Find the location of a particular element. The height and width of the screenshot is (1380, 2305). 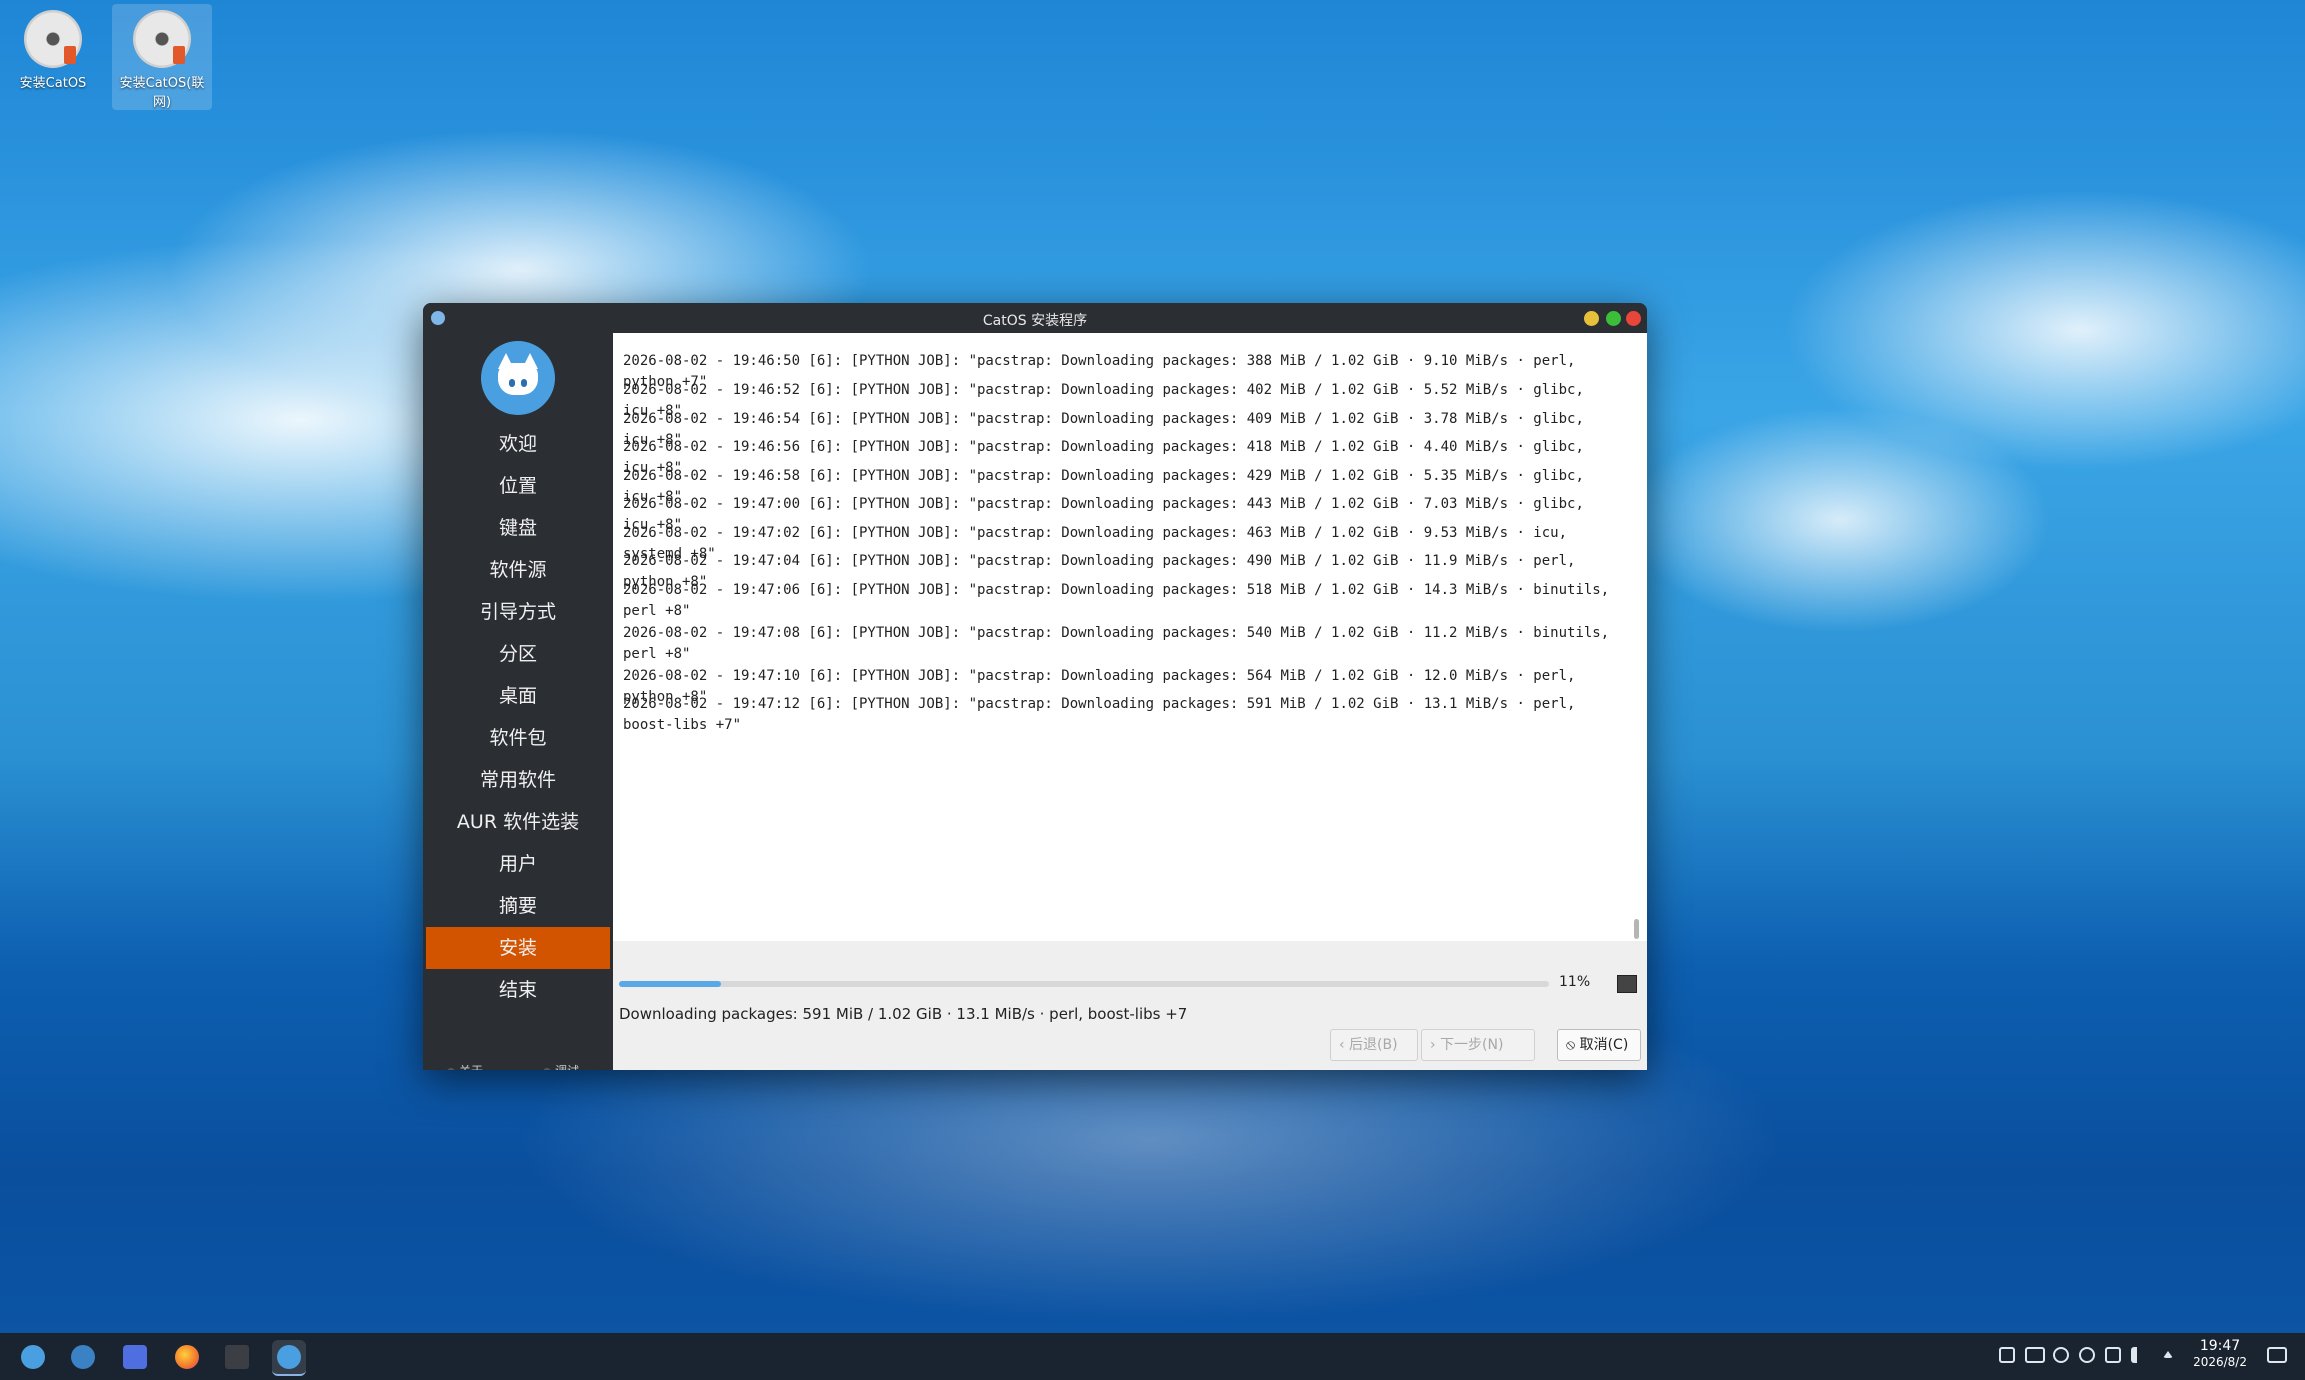

catos-menu-icon is located at coordinates (33, 1357).